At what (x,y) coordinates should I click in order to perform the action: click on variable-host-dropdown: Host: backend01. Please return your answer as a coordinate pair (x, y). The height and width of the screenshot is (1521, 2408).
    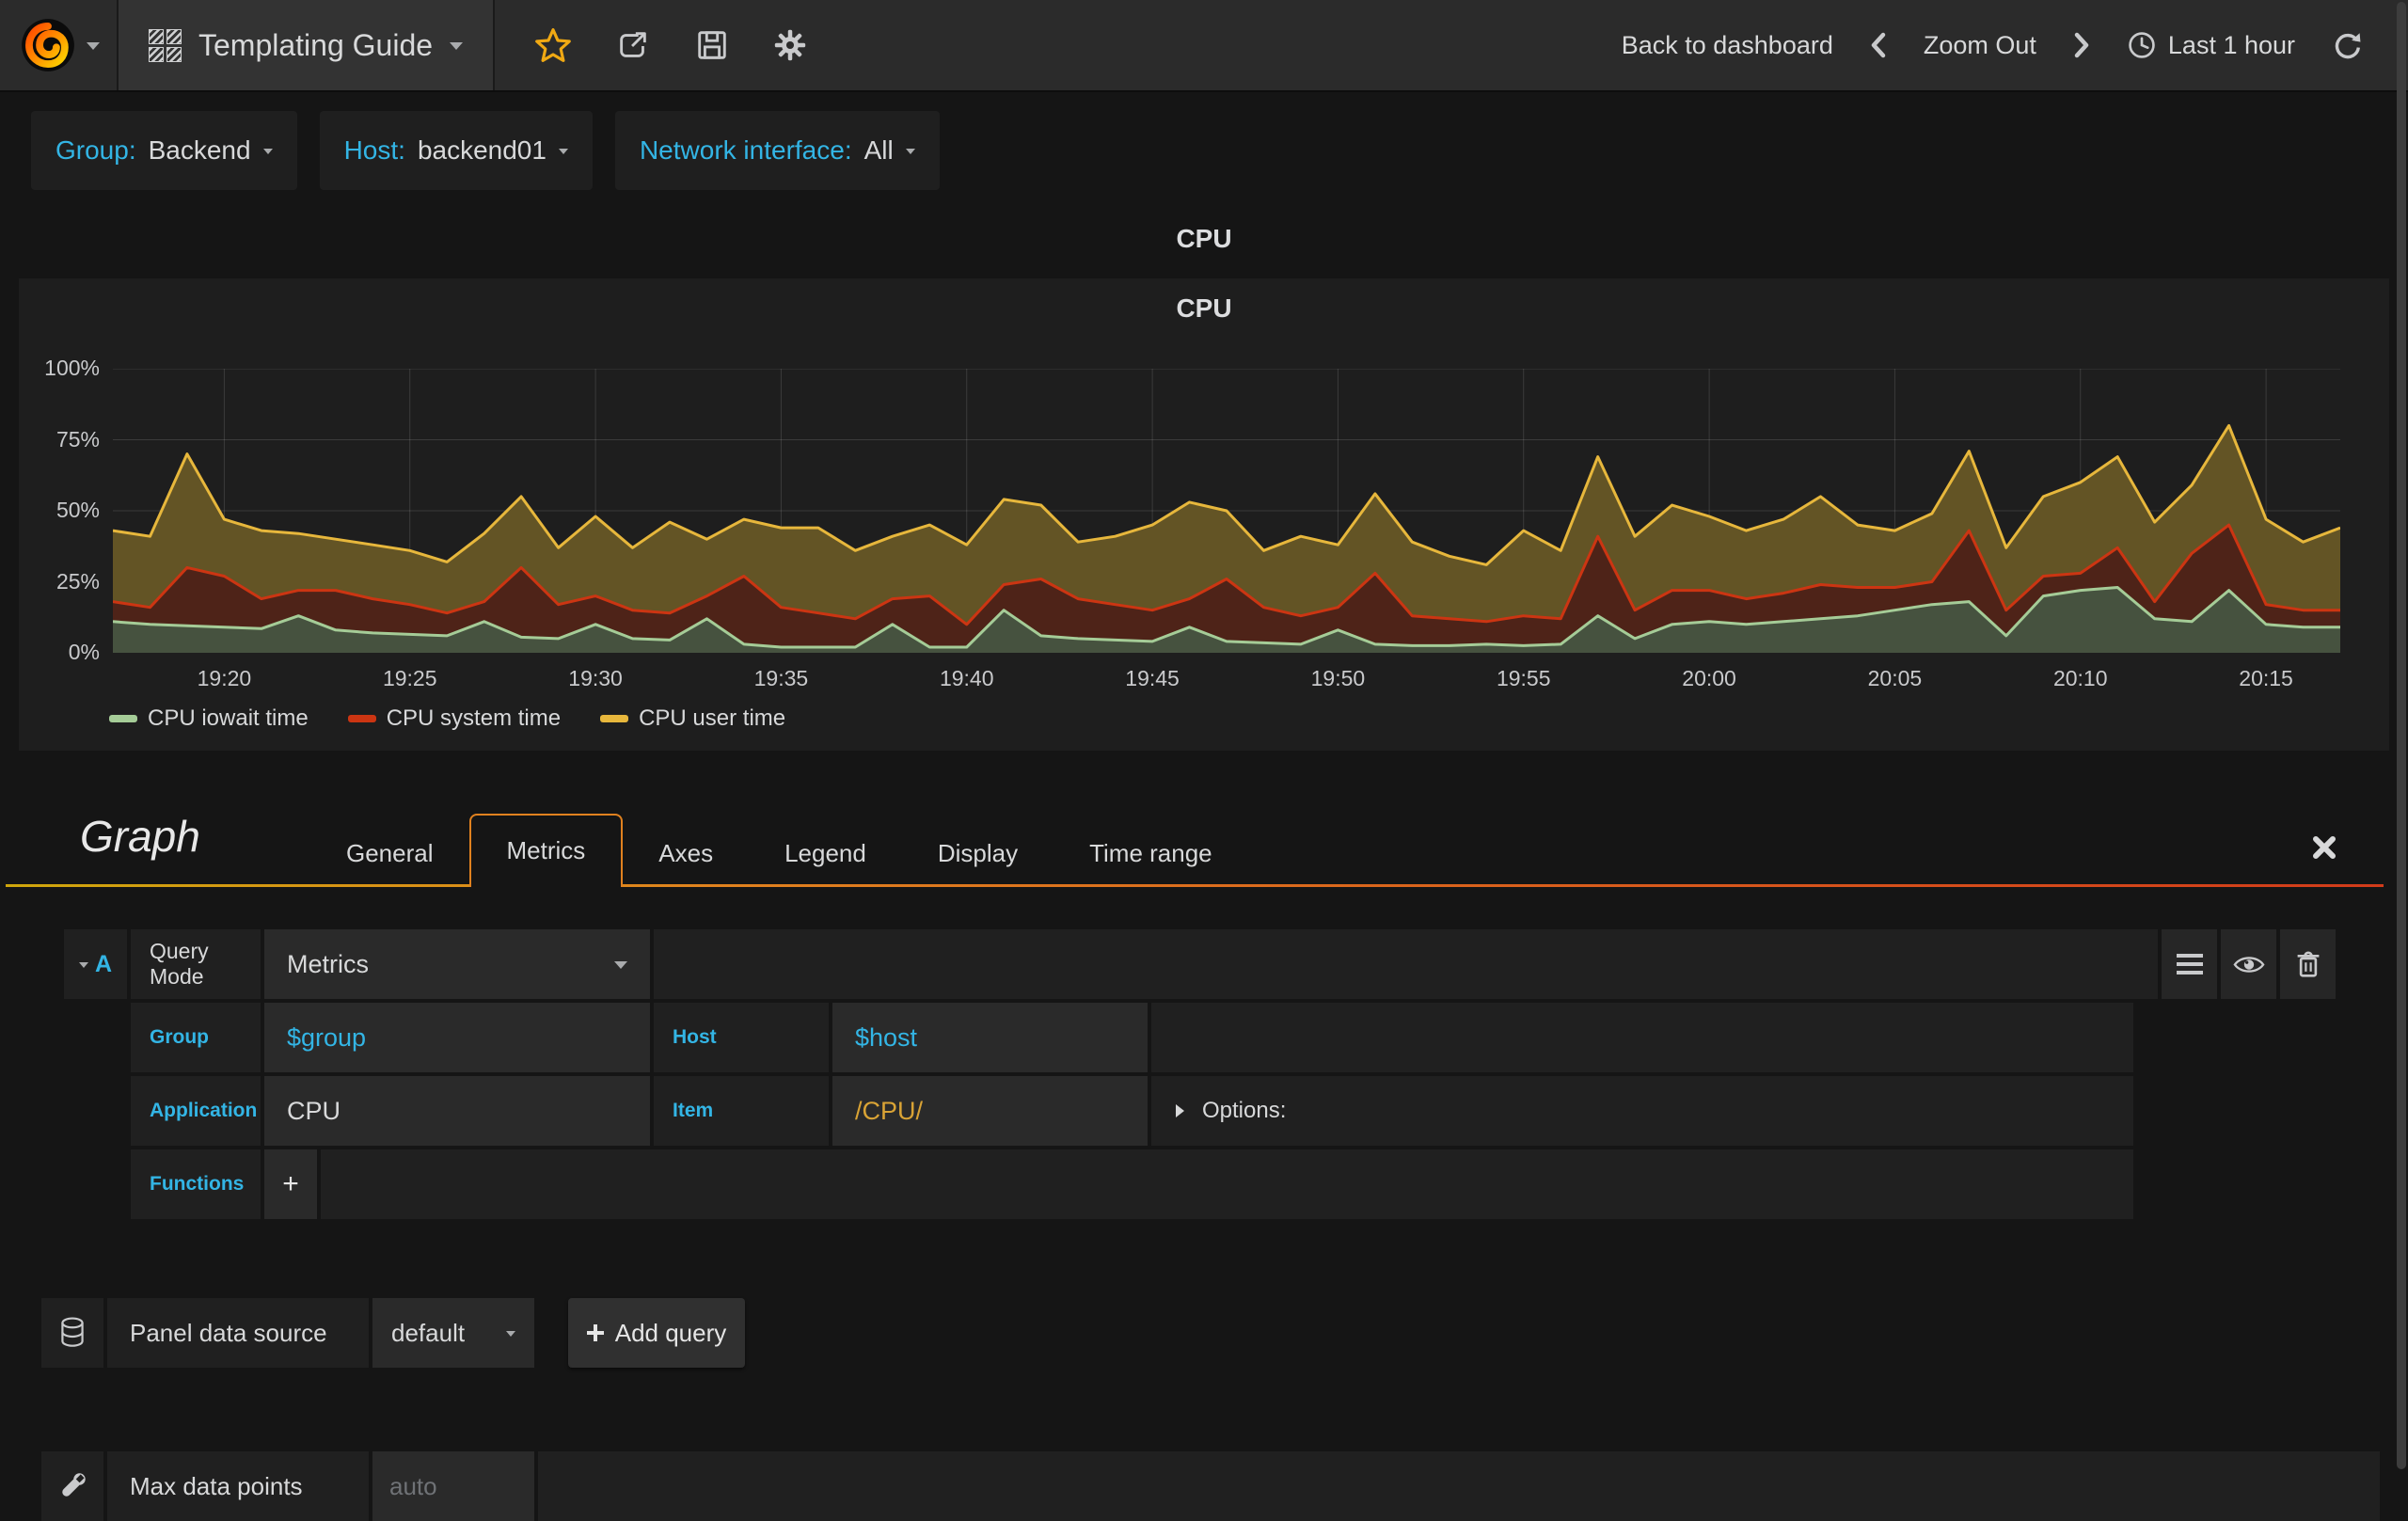
    Looking at the image, I should click on (456, 150).